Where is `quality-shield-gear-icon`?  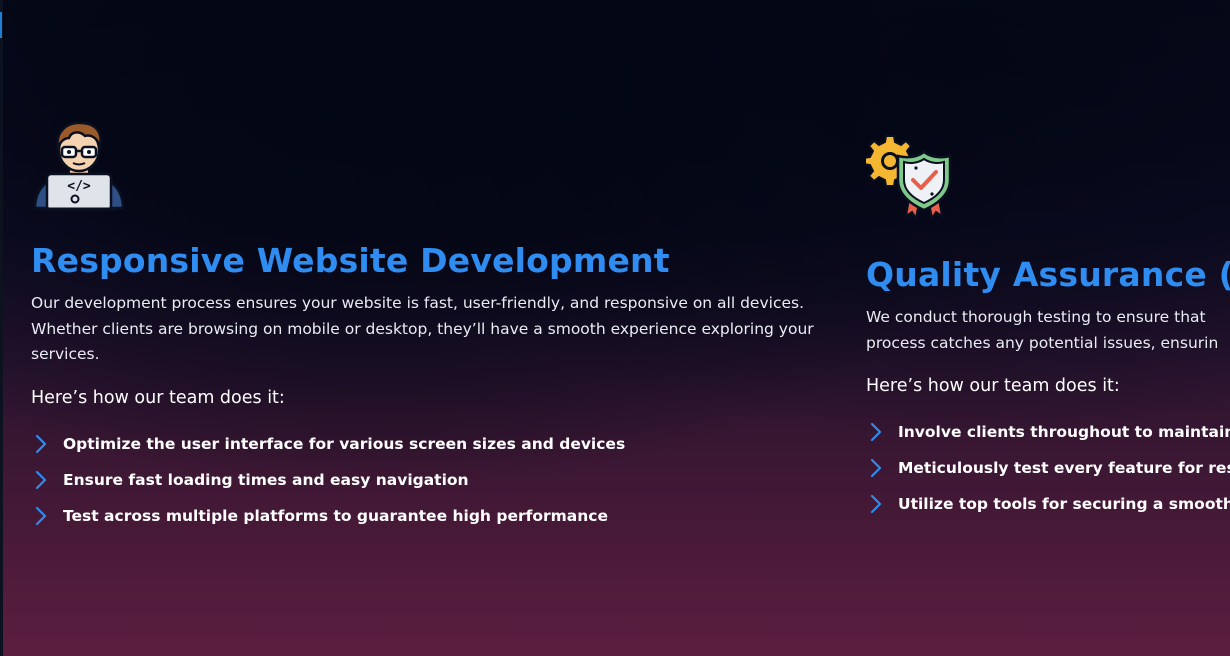 quality-shield-gear-icon is located at coordinates (910, 176).